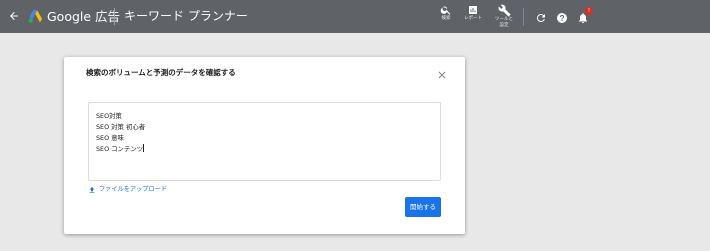 This screenshot has height=251, width=710. Describe the element at coordinates (109, 116) in the screenshot. I see `keyword-line: SEO対策` at that location.